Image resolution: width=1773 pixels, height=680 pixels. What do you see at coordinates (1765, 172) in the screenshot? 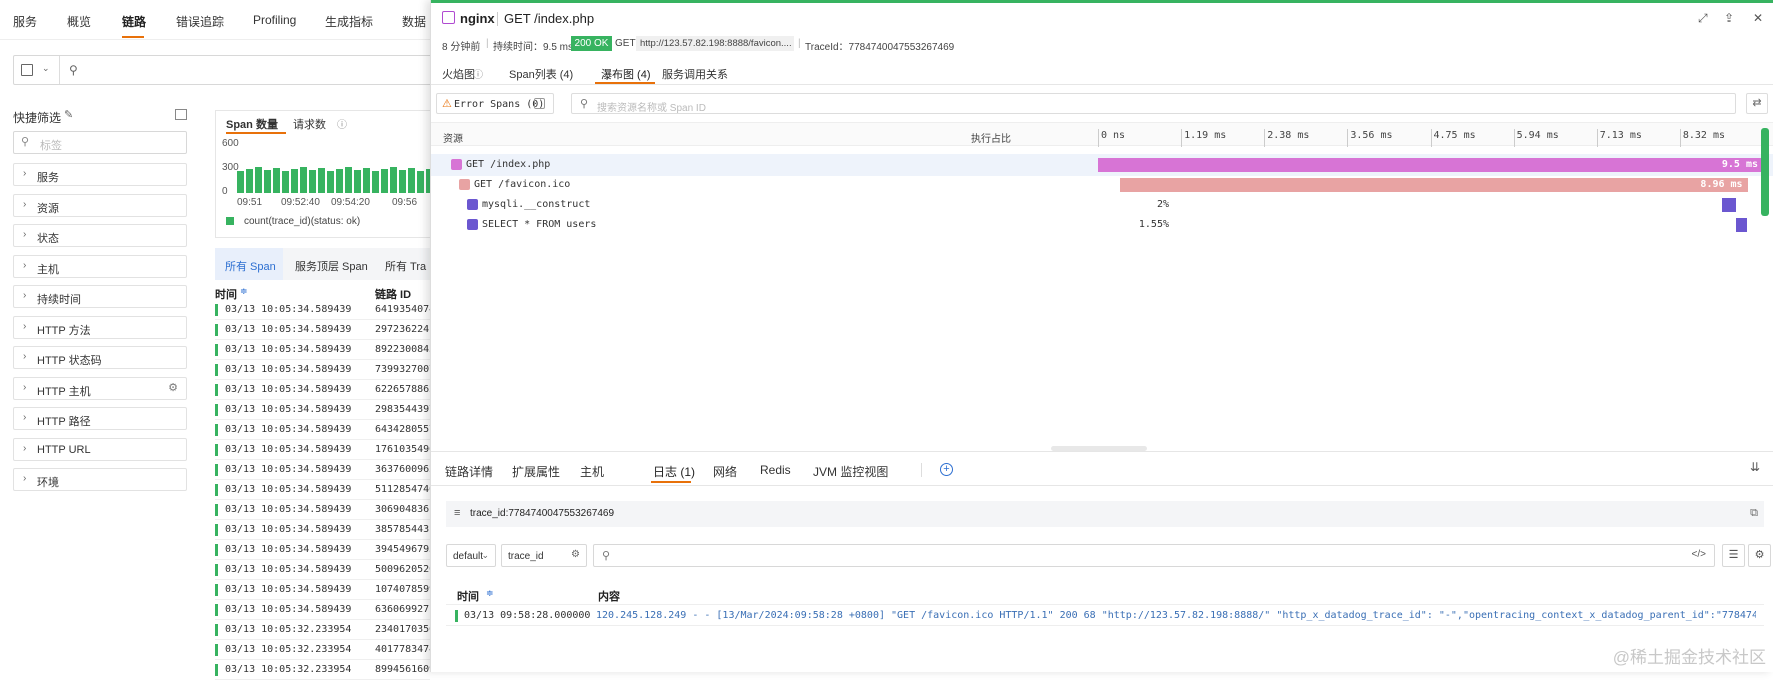
I see `scrollbar` at bounding box center [1765, 172].